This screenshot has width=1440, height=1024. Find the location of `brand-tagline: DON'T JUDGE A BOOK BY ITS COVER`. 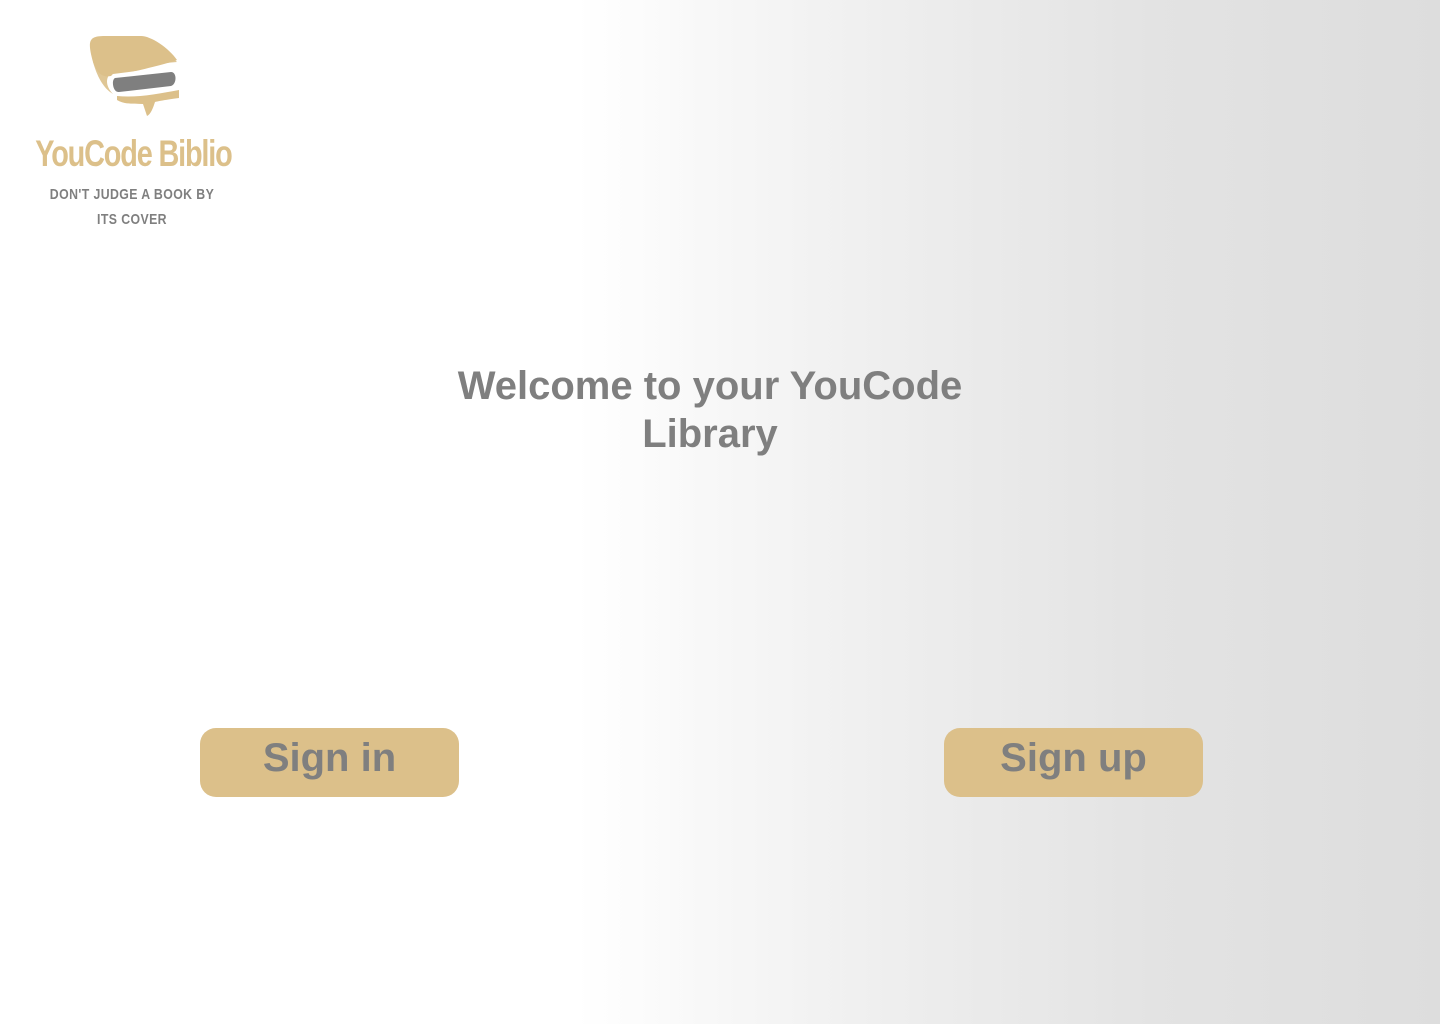

brand-tagline: DON'T JUDGE A BOOK BY ITS COVER is located at coordinates (132, 207).